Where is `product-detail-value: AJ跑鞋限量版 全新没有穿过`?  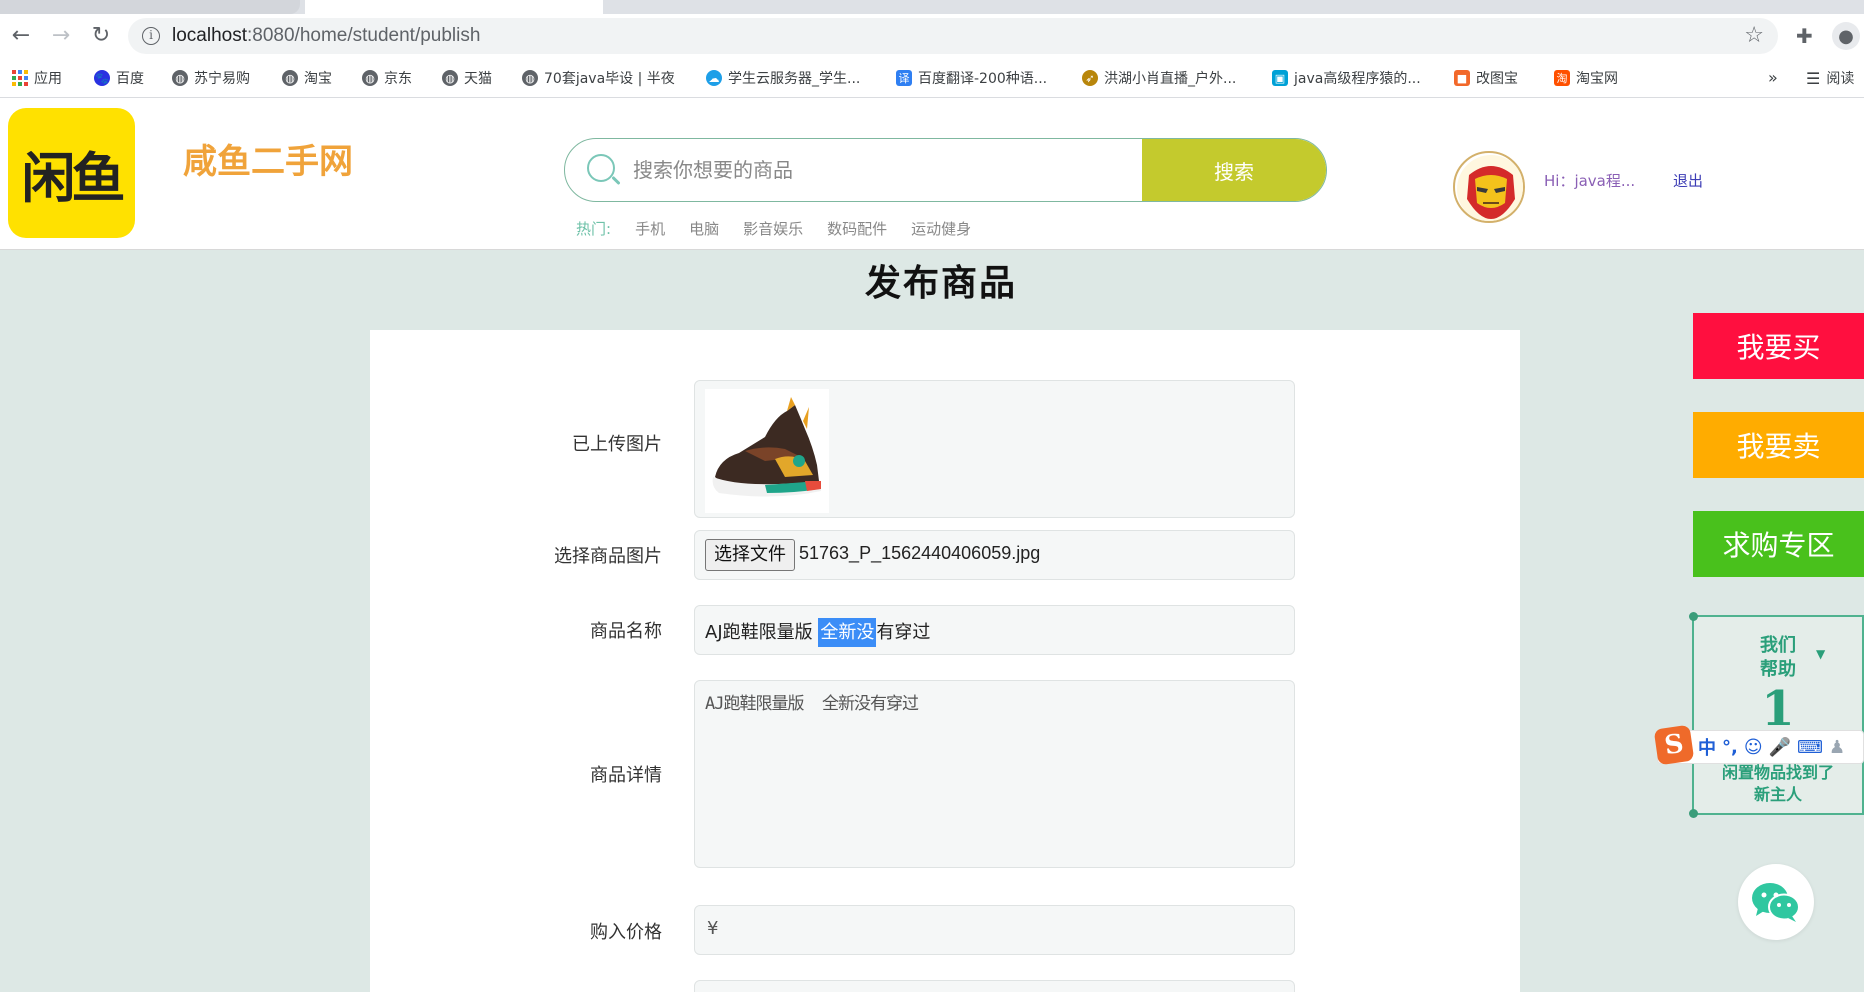 product-detail-value: AJ跑鞋限量版 全新没有穿过 is located at coordinates (812, 704).